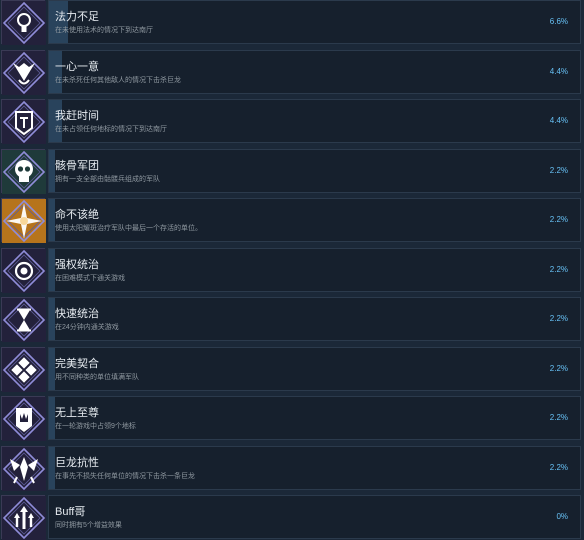 The image size is (584, 540). I want to click on dragon-crest-icon, so click(23, 72).